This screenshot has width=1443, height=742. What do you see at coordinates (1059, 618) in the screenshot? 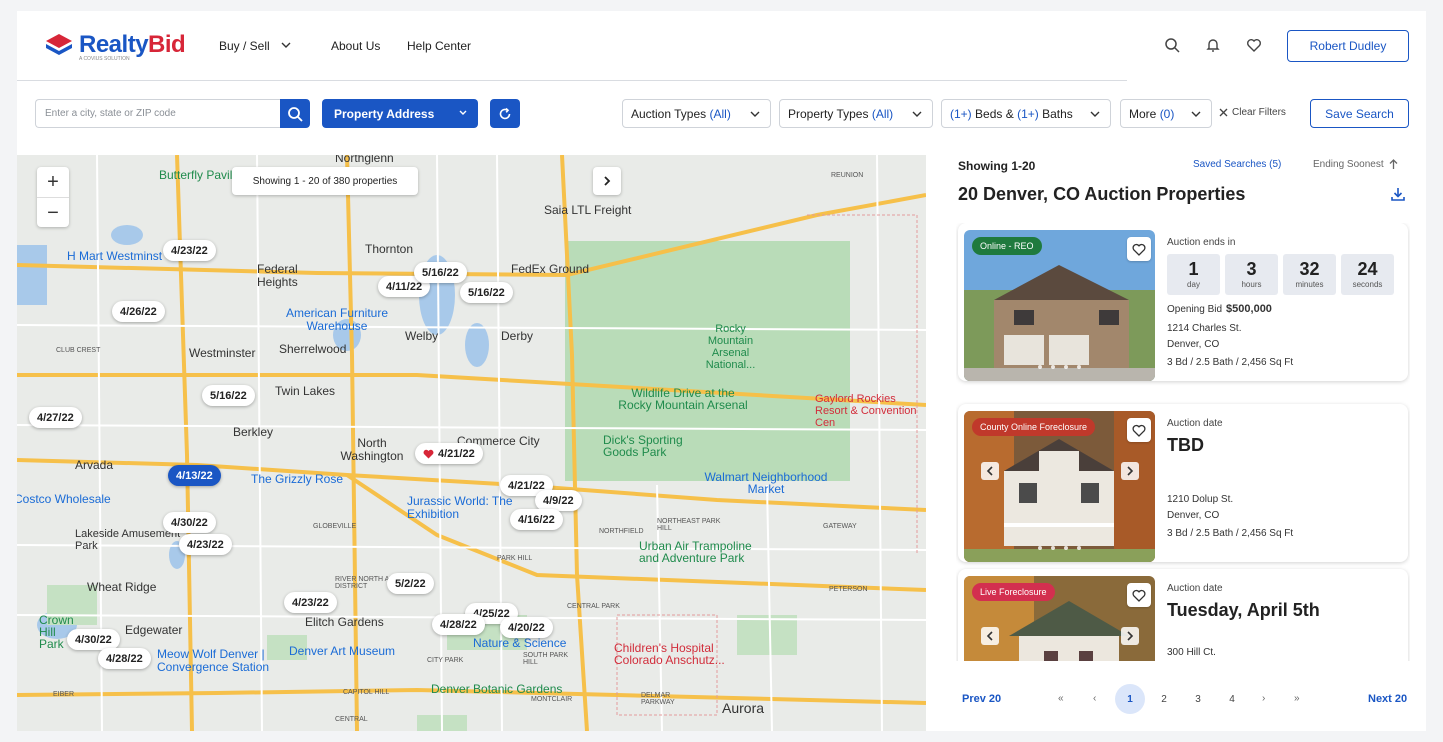
I see `property-photo: Live Foreclosure` at bounding box center [1059, 618].